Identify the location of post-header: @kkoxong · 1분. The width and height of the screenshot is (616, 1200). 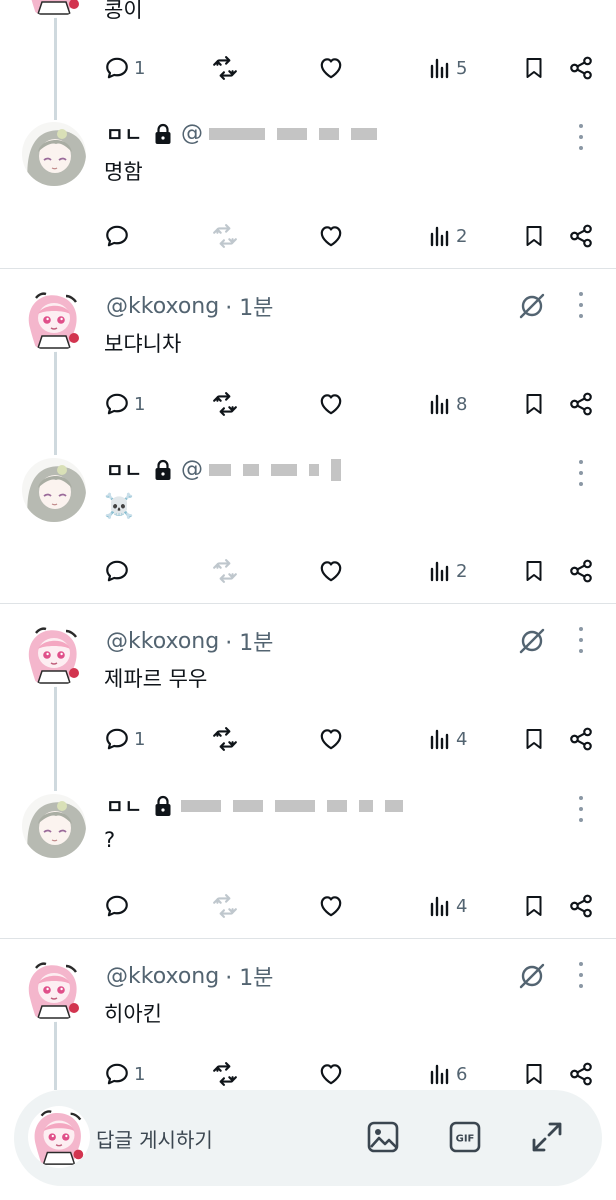
(189, 641).